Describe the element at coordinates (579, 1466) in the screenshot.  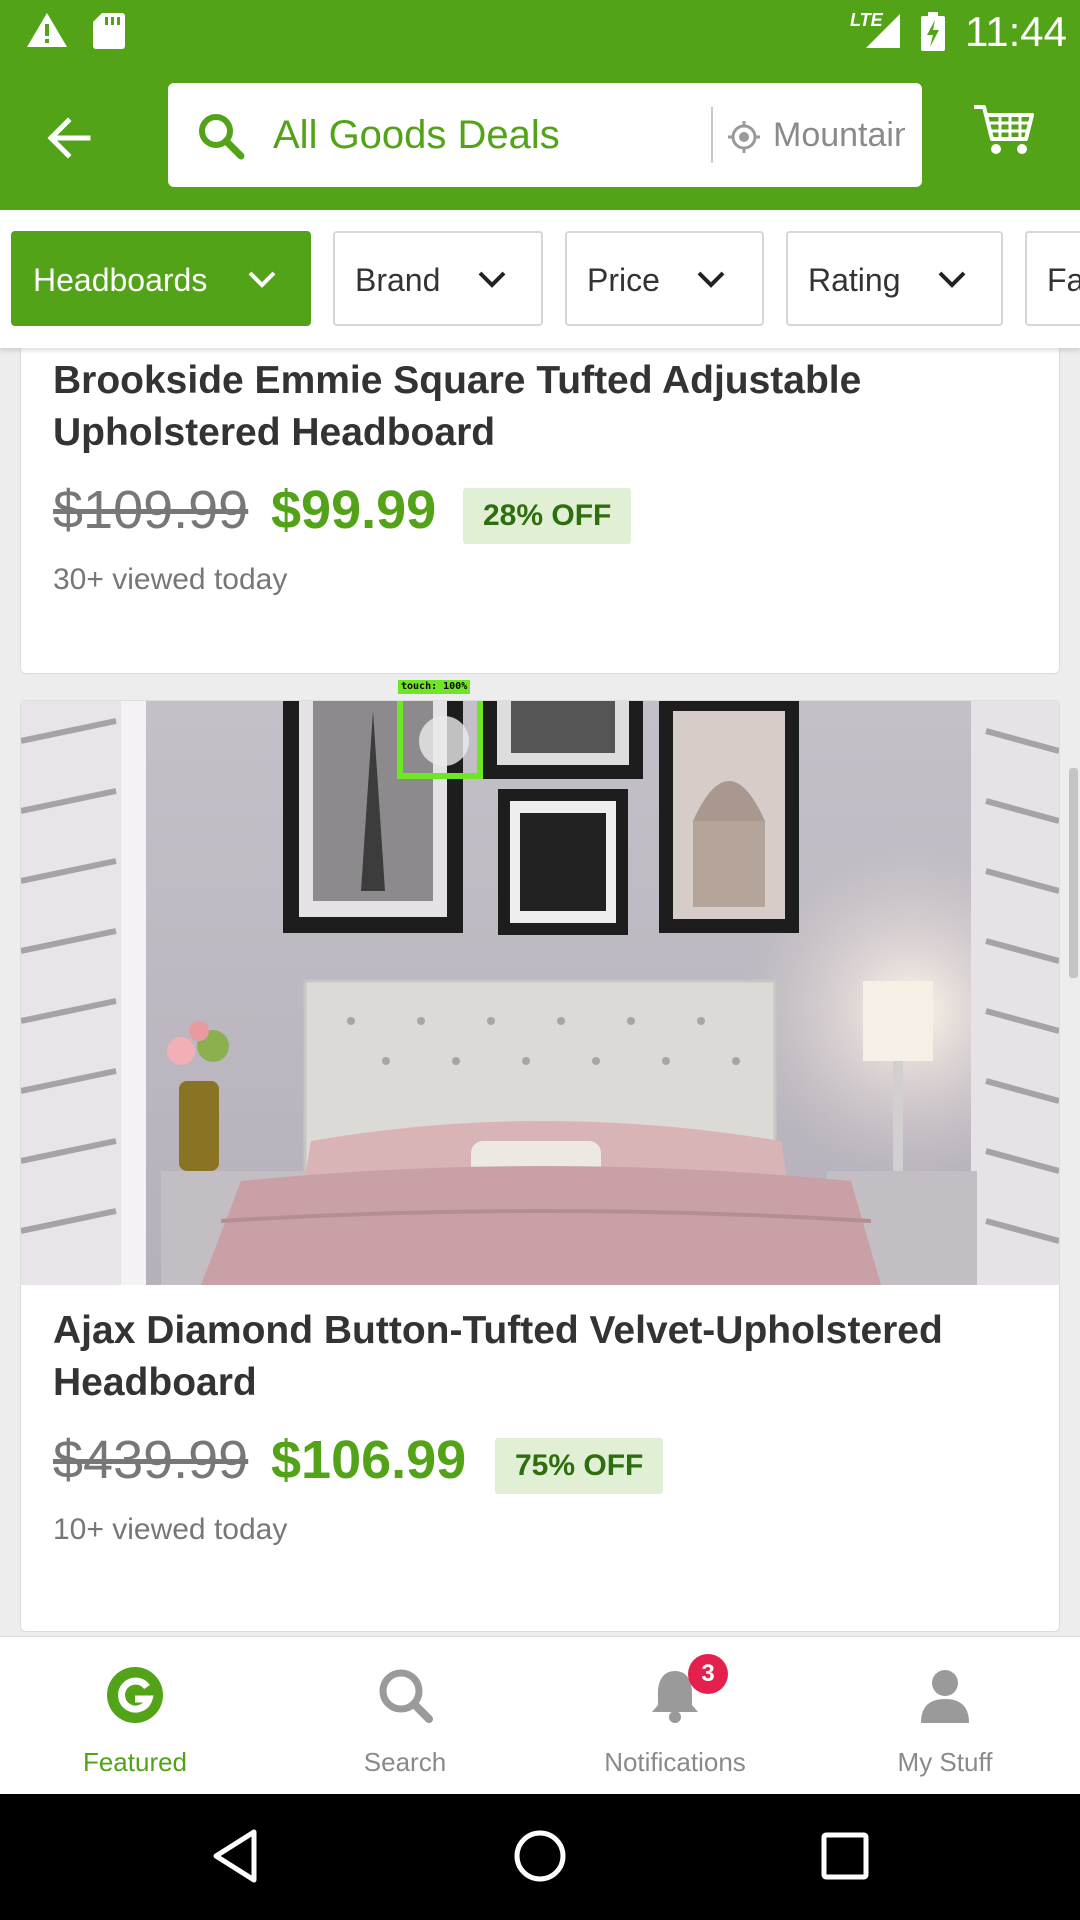
I see `discount-badge: 75% OFF` at that location.